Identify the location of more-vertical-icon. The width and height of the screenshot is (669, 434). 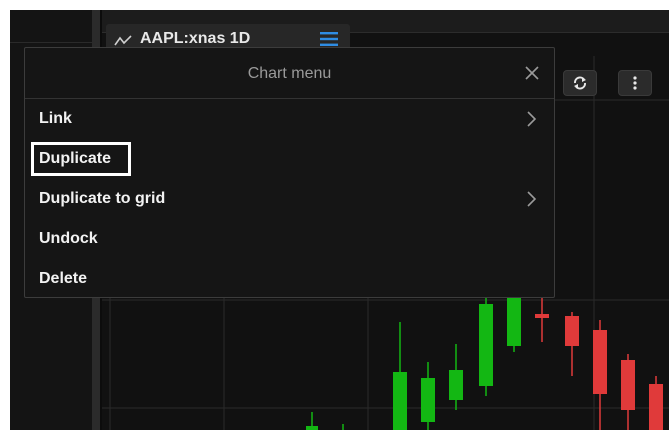
(635, 83).